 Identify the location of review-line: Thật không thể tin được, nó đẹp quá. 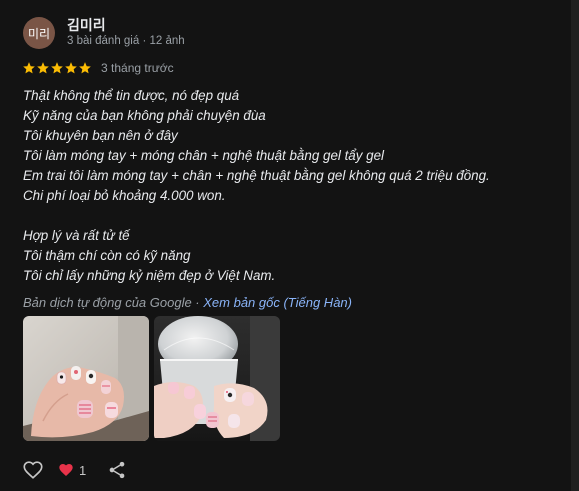
(131, 95).